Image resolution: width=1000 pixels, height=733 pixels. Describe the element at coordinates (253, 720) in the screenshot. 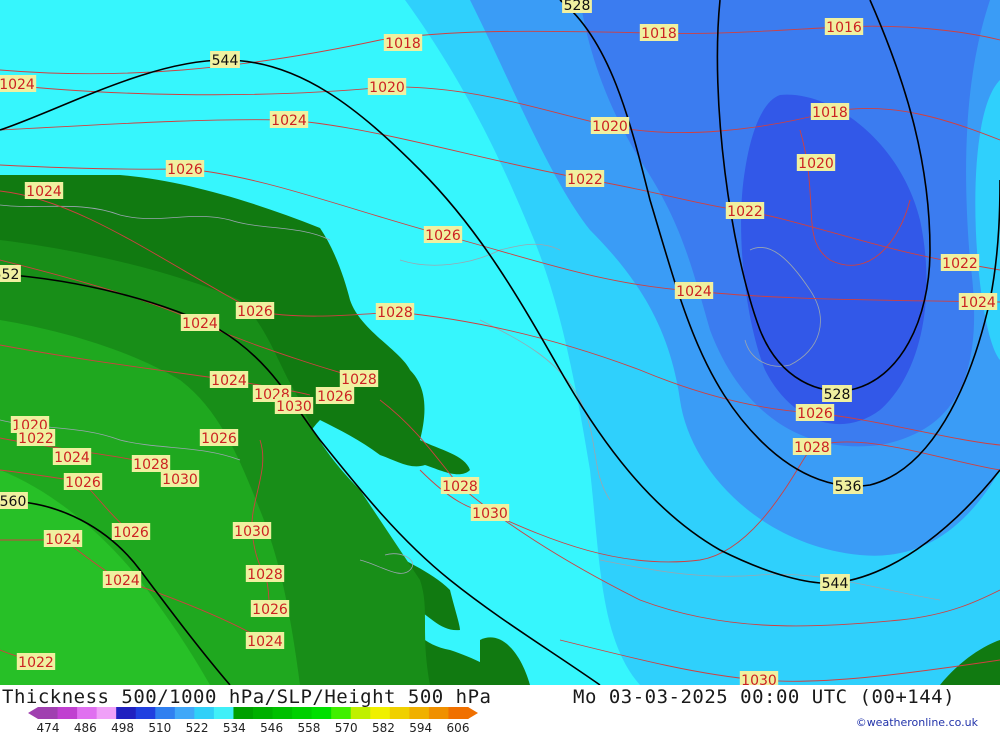

I see `color-legend: 474 486 498 510 522 534 546 558 570 582 594 606` at that location.